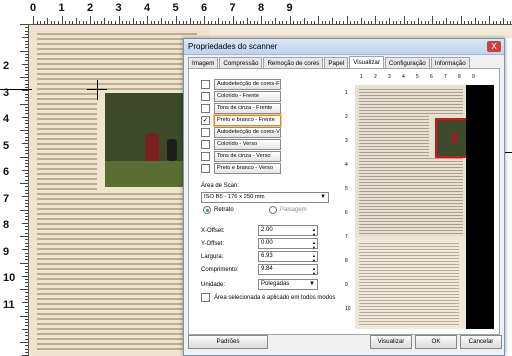 The width and height of the screenshot is (512, 356). What do you see at coordinates (391, 342) in the screenshot?
I see `preview-button: Visualizar` at bounding box center [391, 342].